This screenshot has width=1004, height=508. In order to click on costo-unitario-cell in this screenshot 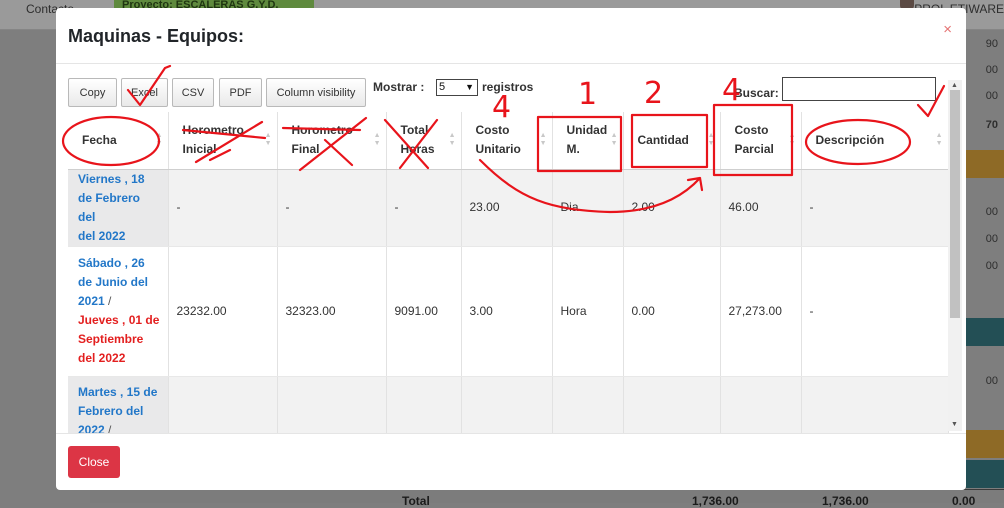, I will do `click(507, 404)`.